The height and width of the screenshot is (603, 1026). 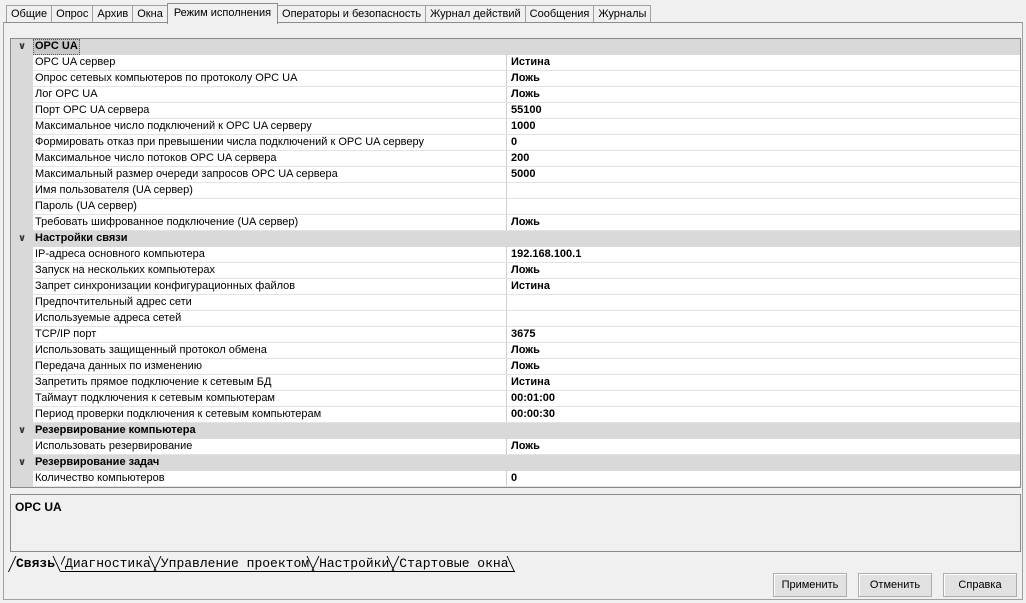 I want to click on top-tab: Опрос, so click(x=72, y=14).